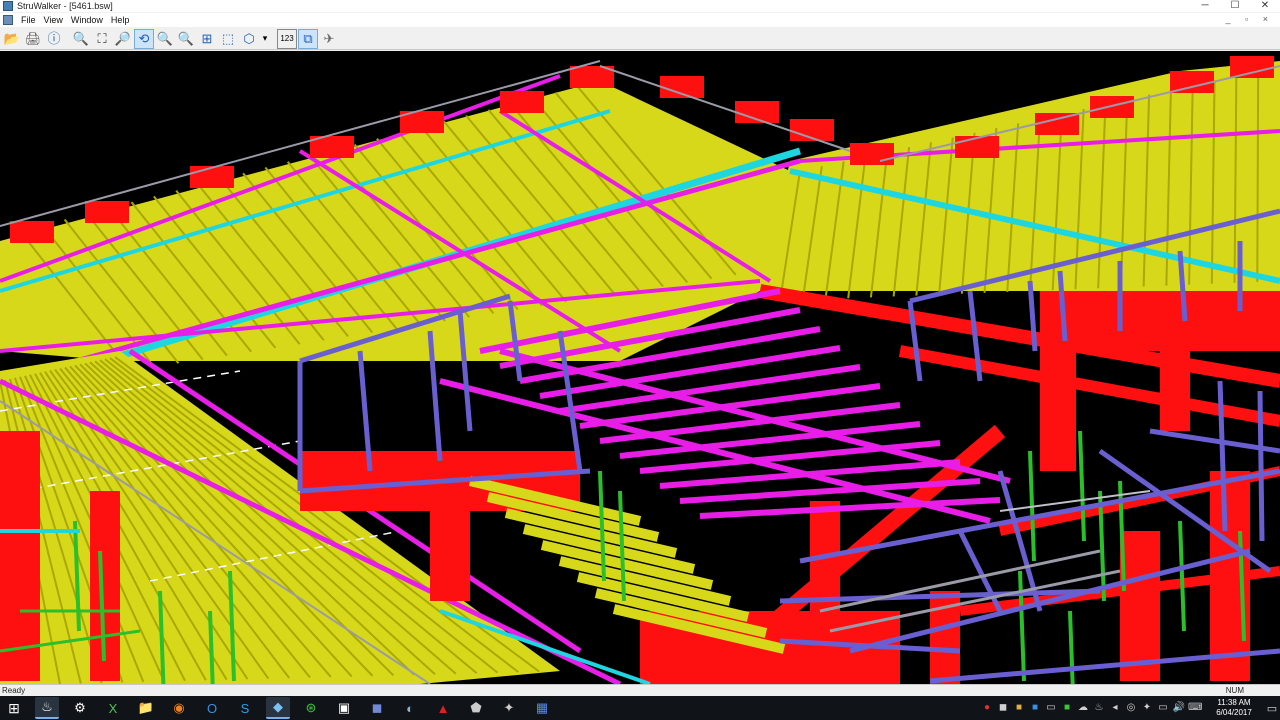 This screenshot has height=720, width=1280. I want to click on menu-bar: File View Window Help _ ▫ ×, so click(640, 20).